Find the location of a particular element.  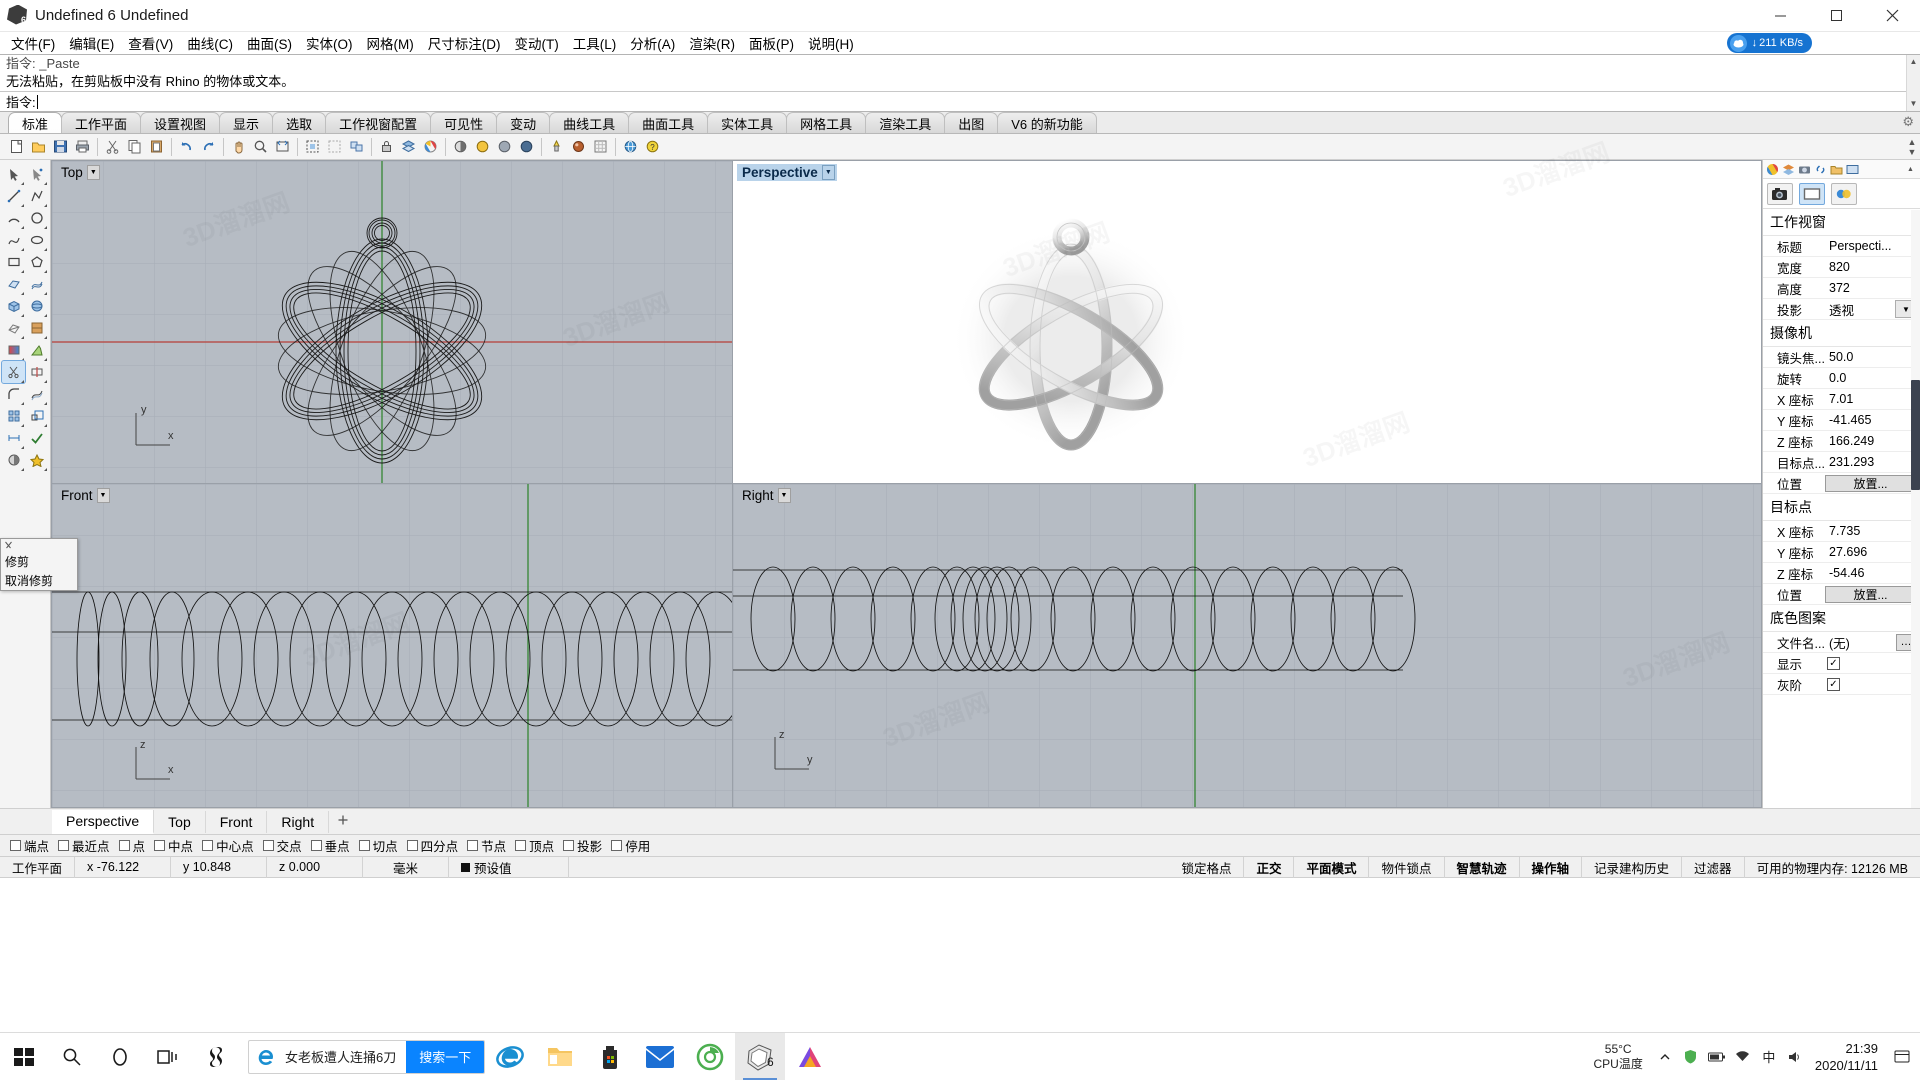

wireframe-view-icon is located at coordinates (526, 146).